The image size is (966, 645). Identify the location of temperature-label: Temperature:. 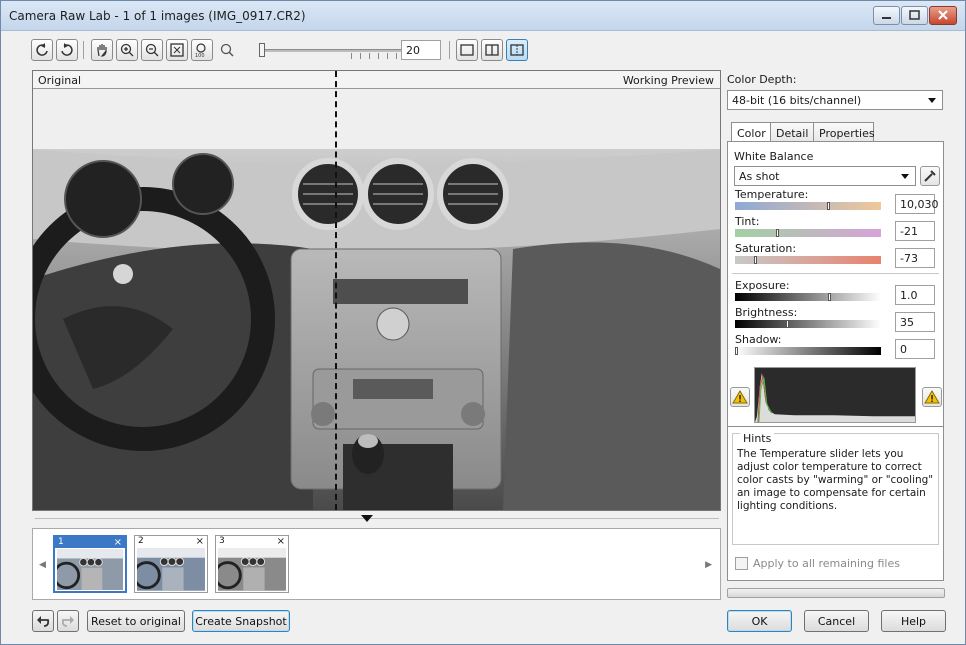
(772, 194).